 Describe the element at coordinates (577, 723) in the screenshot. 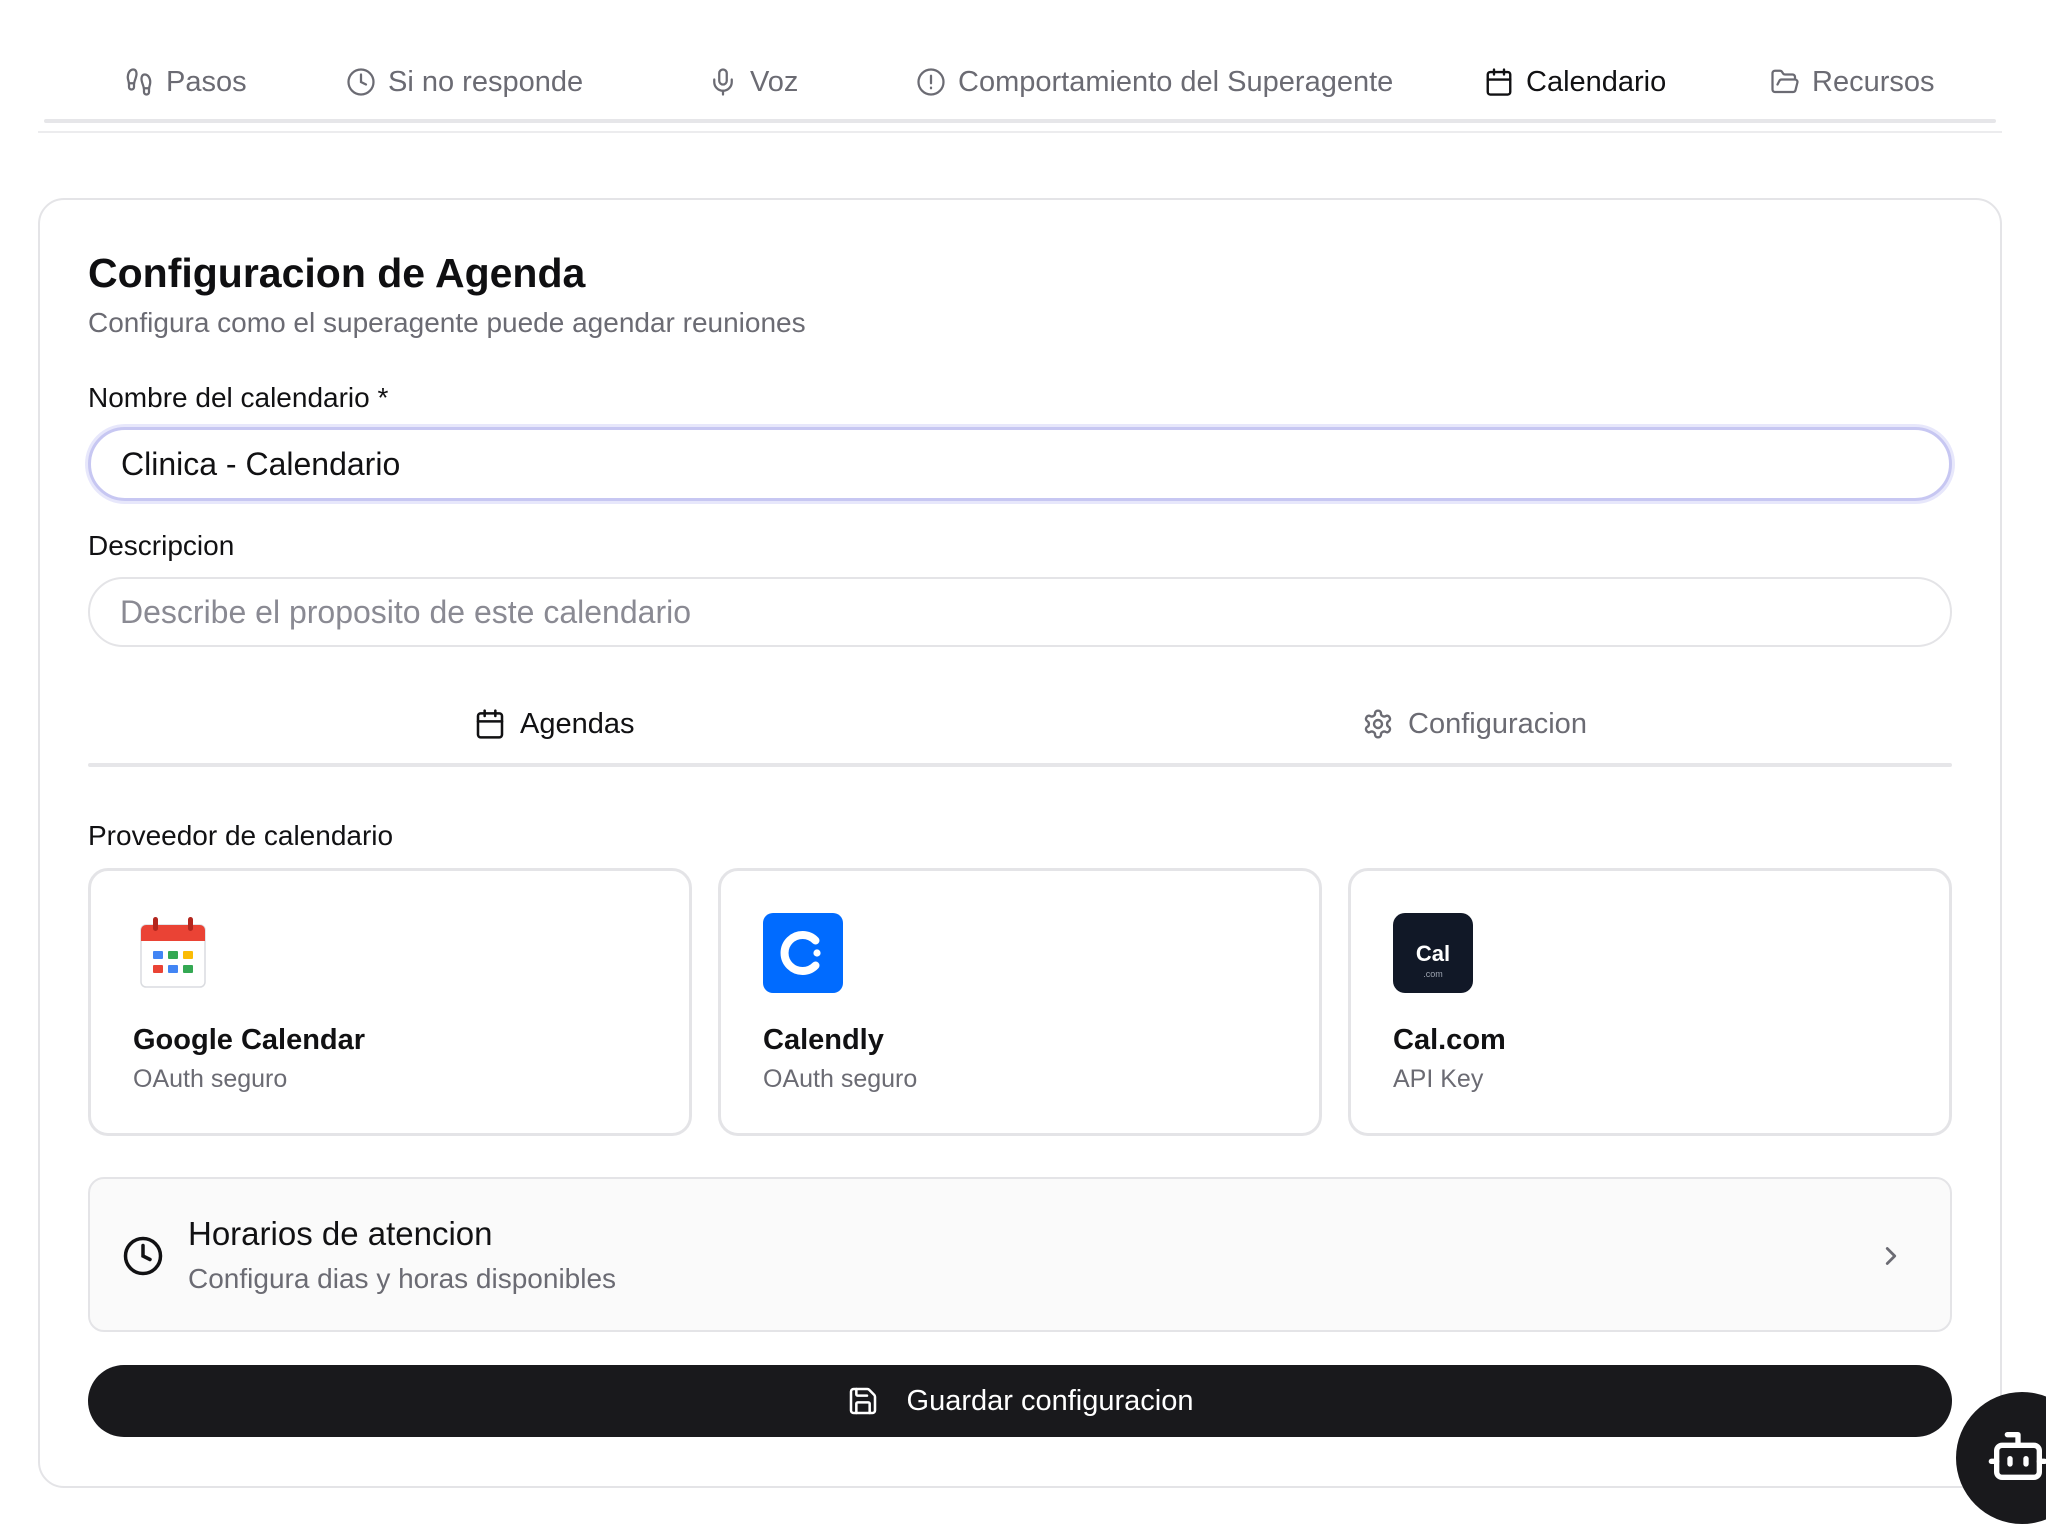

I see `tab-label: Agendas` at that location.